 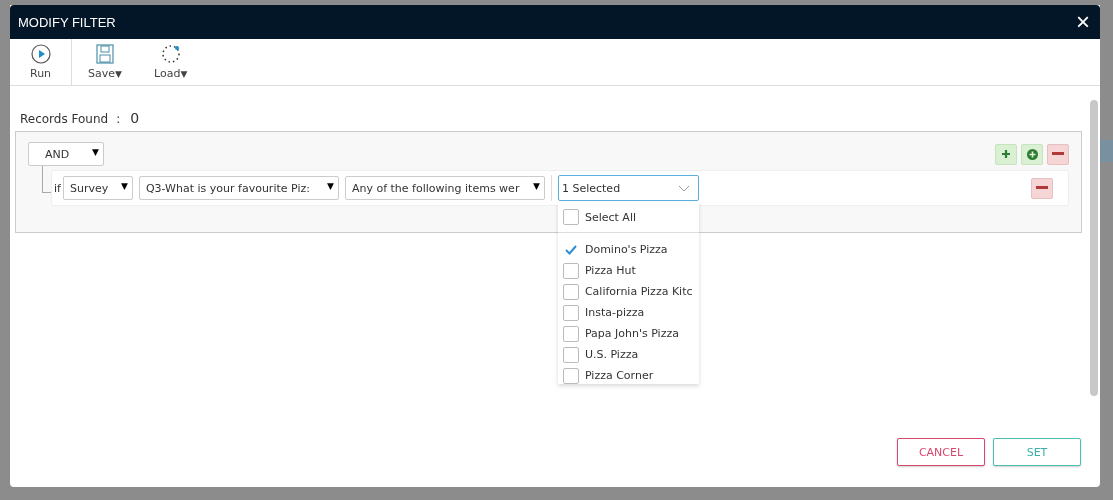 I want to click on add-group-button, so click(x=1032, y=154).